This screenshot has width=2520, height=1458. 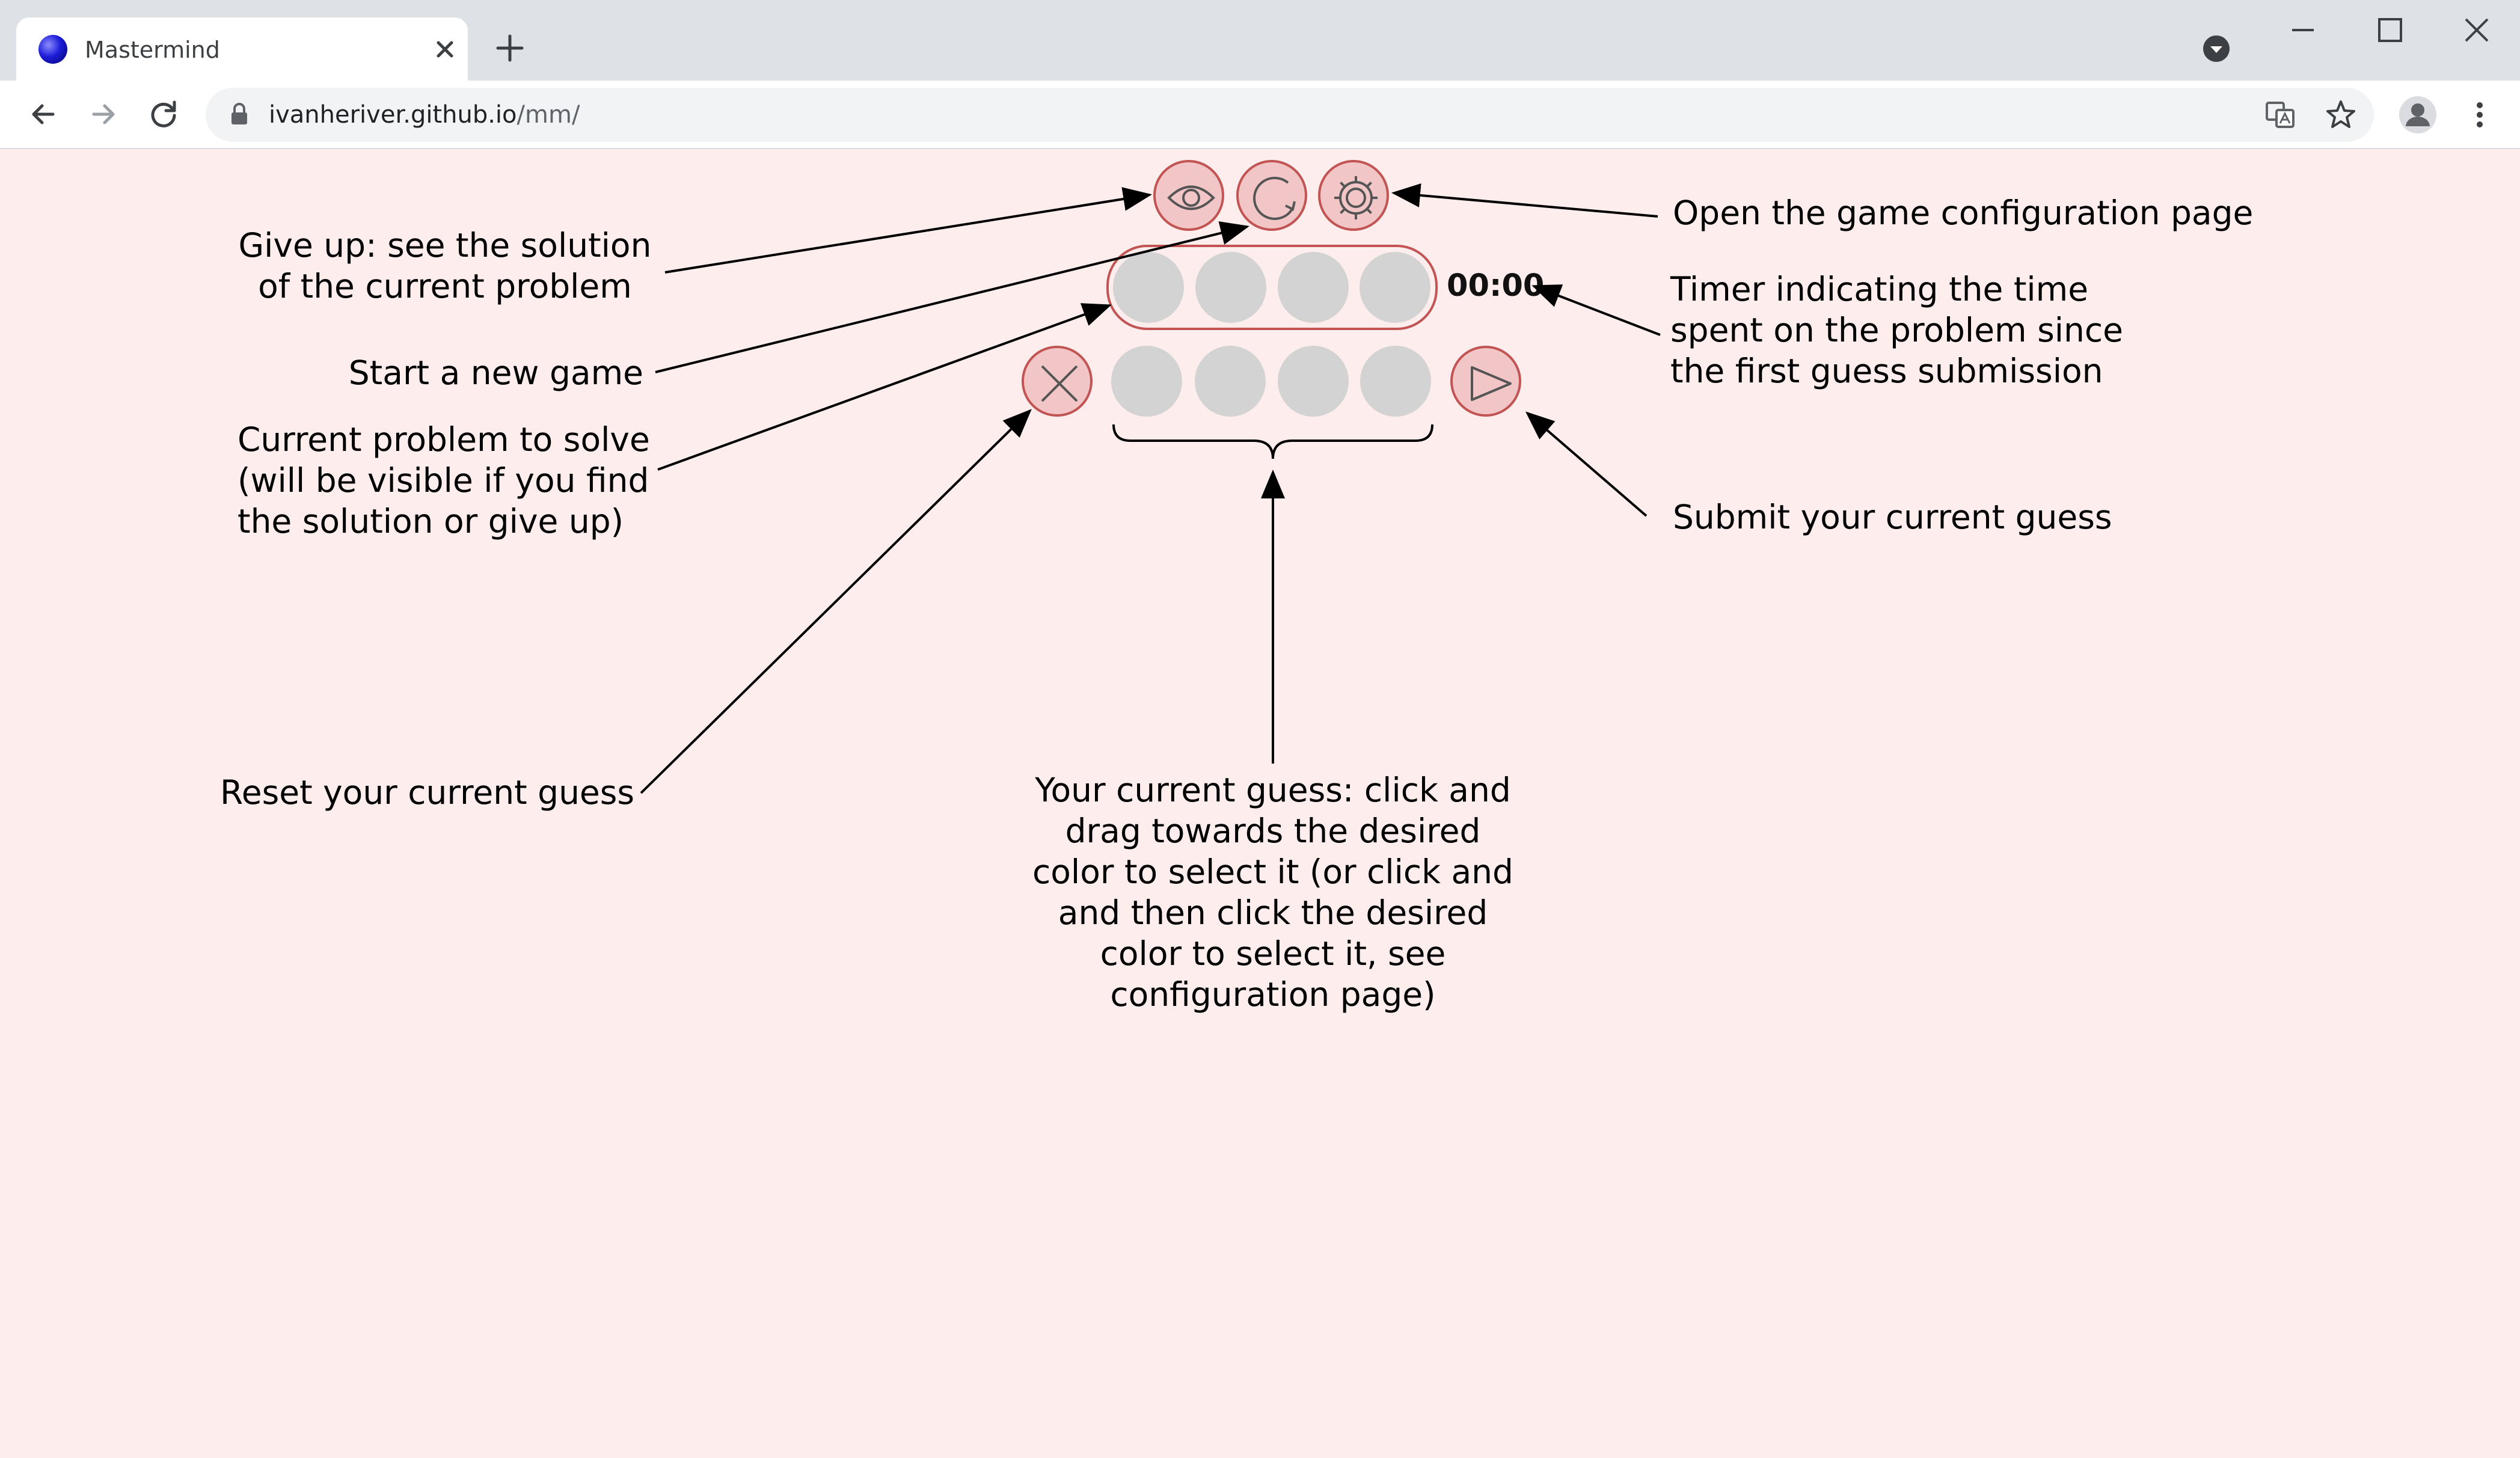 I want to click on refresh-icon, so click(x=1275, y=198).